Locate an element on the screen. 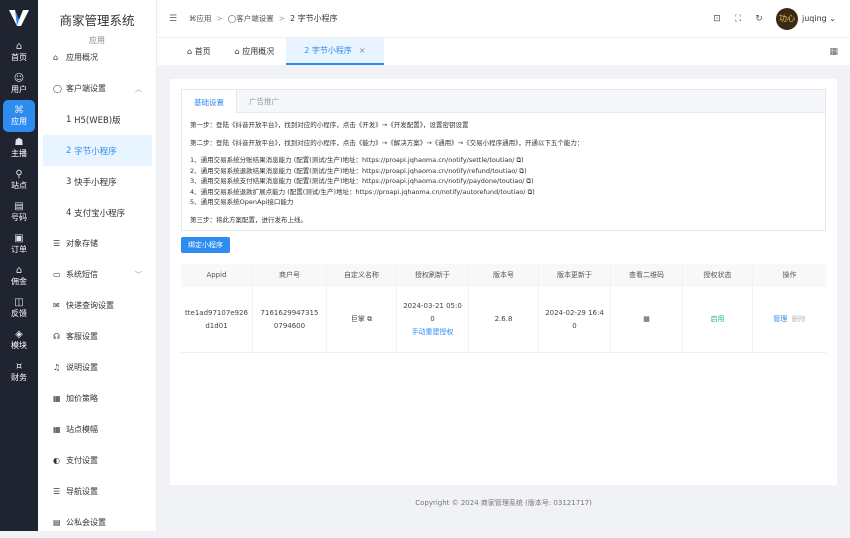 This screenshot has width=850, height=538. sidebar-item-15: ▤ 公私会设置 is located at coordinates (97, 522).